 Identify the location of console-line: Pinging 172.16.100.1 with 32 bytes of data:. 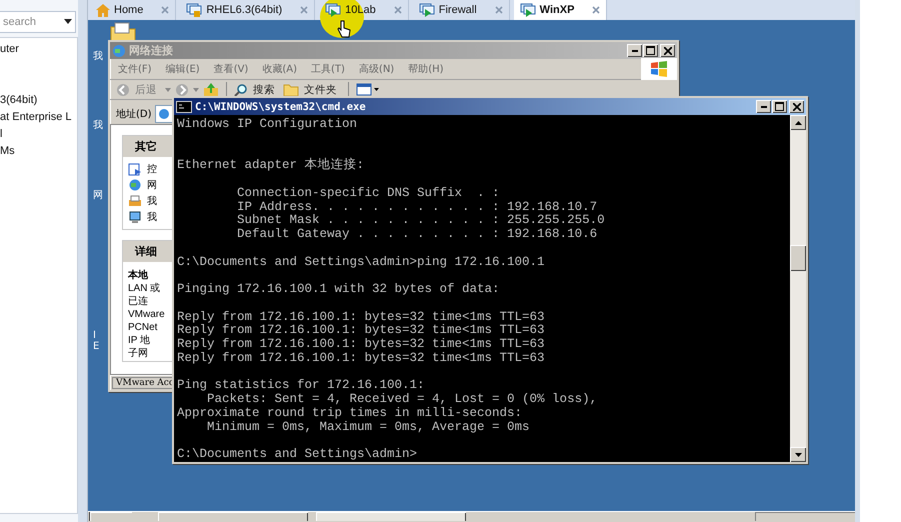
(338, 289).